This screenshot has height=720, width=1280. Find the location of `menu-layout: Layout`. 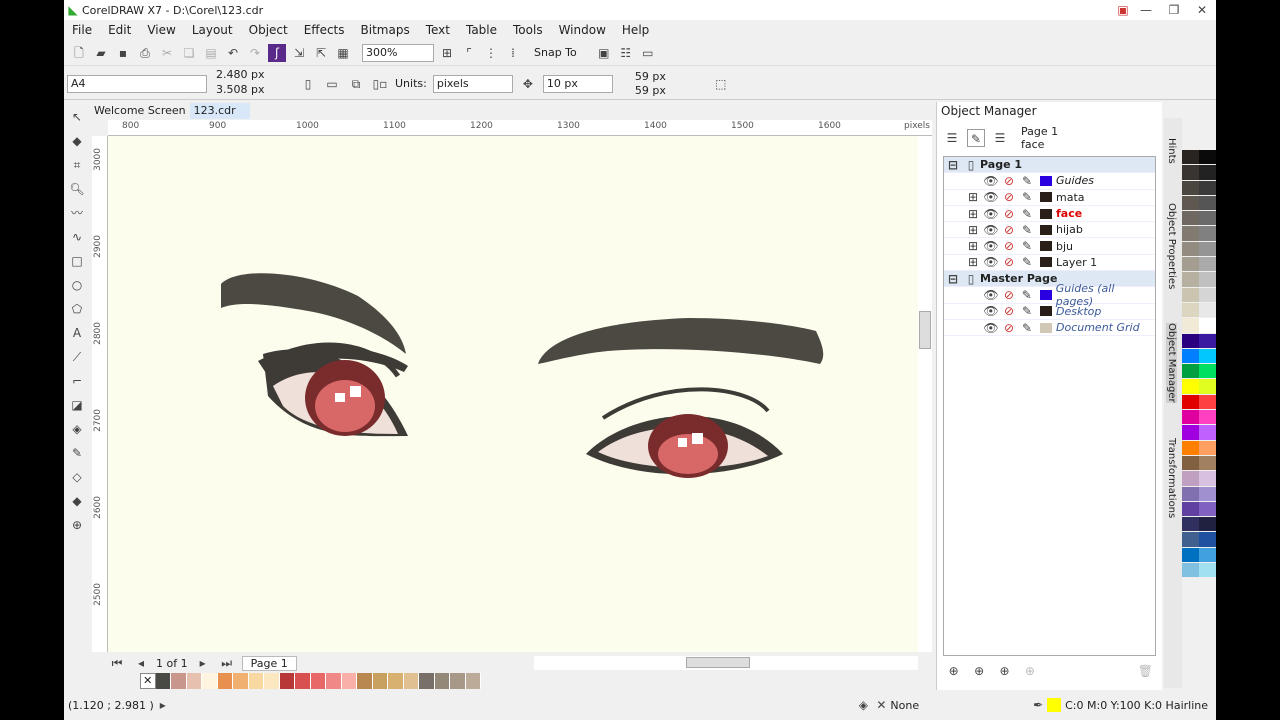

menu-layout: Layout is located at coordinates (212, 30).